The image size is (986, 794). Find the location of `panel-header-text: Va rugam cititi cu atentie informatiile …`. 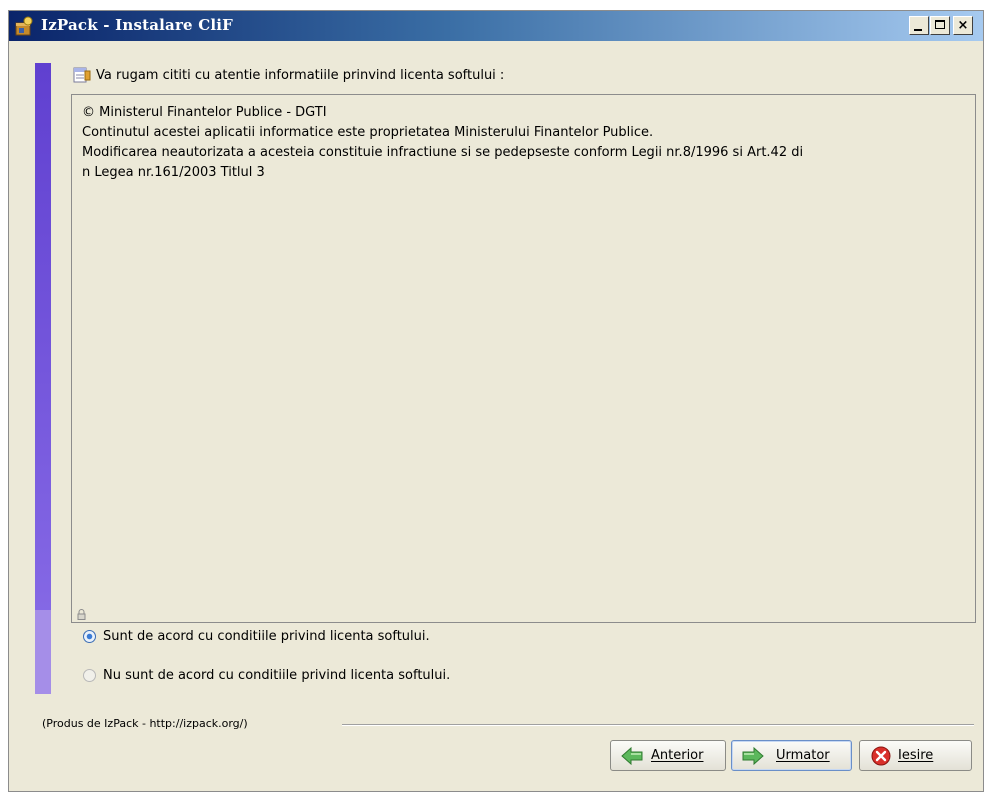

panel-header-text: Va rugam cititi cu atentie informatiile … is located at coordinates (300, 75).